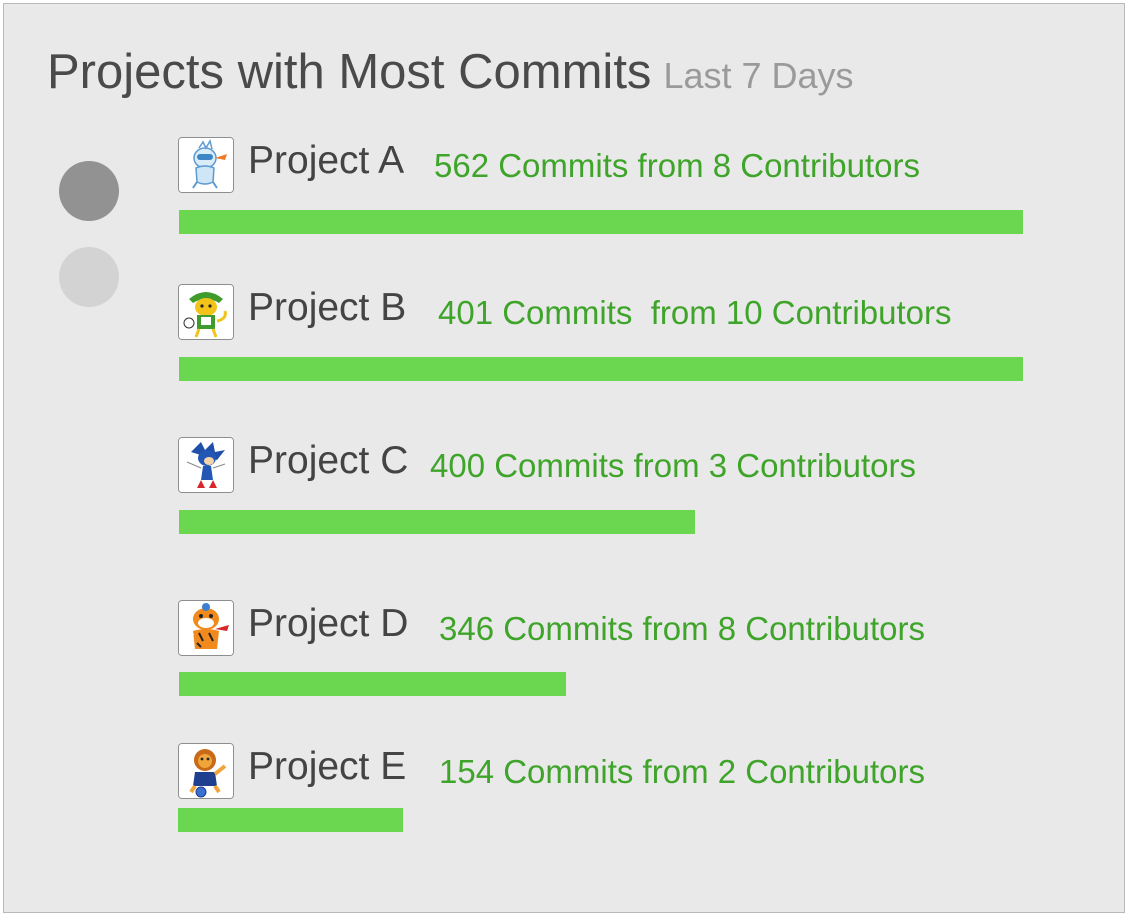 This screenshot has width=1129, height=913. What do you see at coordinates (695, 312) in the screenshot?
I see `project-stats: 401 Commits from 10 Contributors` at bounding box center [695, 312].